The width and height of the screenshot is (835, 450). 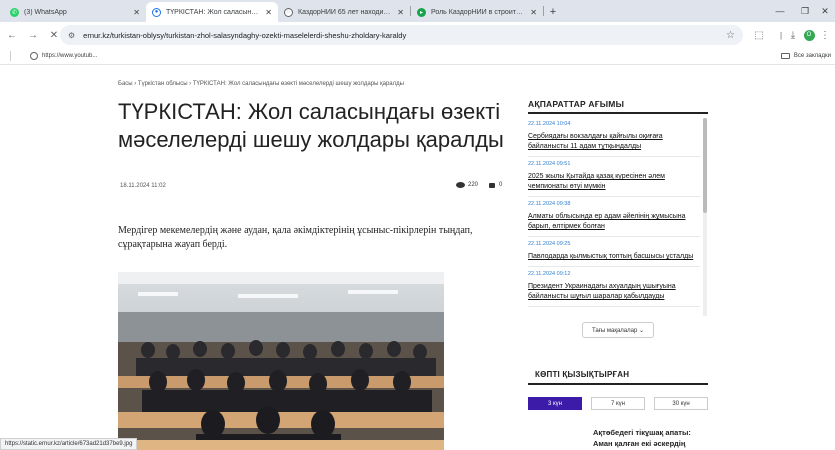 I want to click on tab-kazdornii-role: ▸ Роль КаздорНИИ в строительс ✕, so click(x=477, y=12).